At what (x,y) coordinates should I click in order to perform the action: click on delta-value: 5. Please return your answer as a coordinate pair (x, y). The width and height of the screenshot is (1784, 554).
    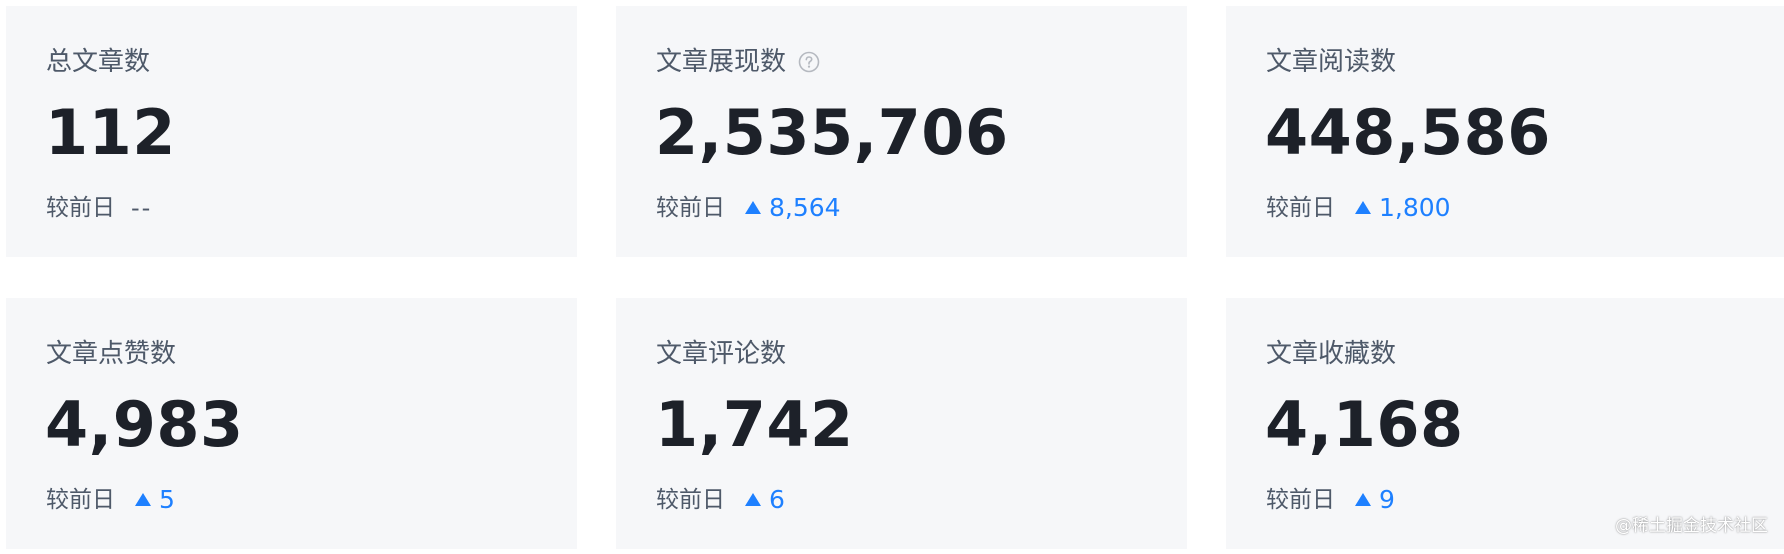
    Looking at the image, I should click on (167, 499).